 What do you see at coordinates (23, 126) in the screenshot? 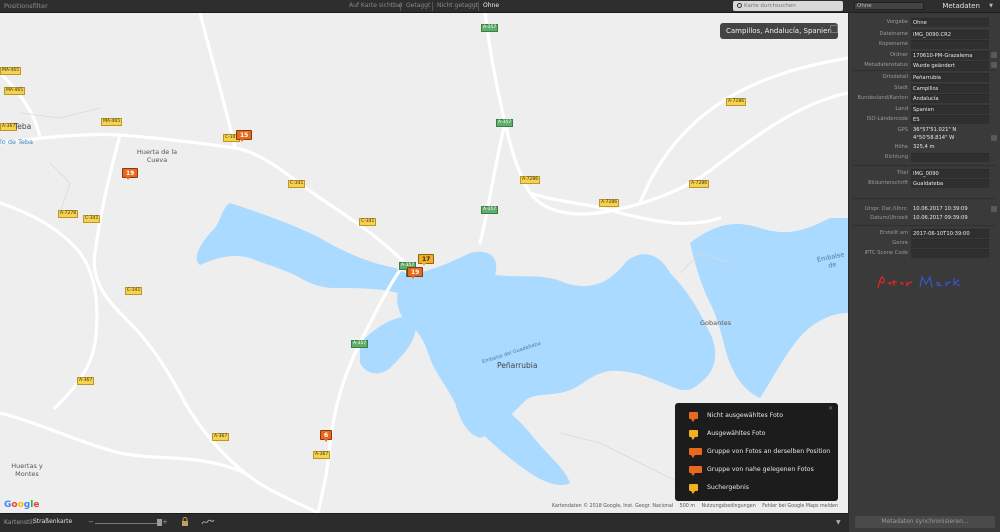
I see `place-label: Teba` at bounding box center [23, 126].